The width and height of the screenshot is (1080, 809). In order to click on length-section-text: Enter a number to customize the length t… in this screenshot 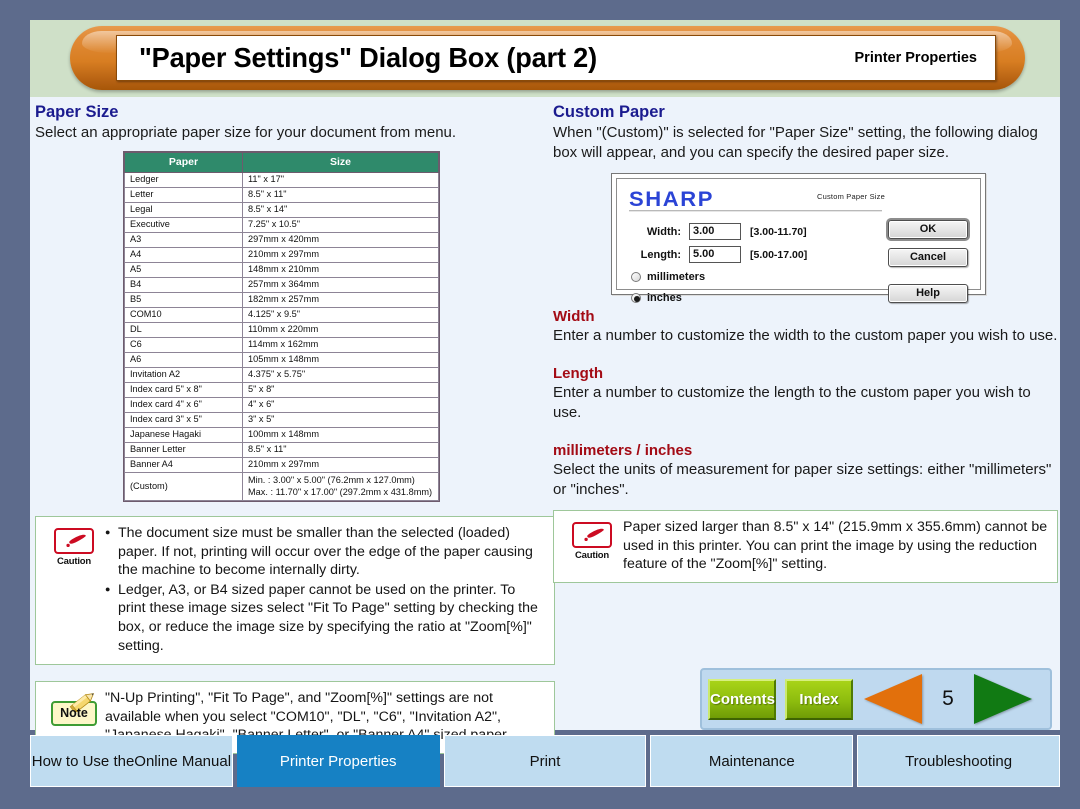, I will do `click(792, 402)`.